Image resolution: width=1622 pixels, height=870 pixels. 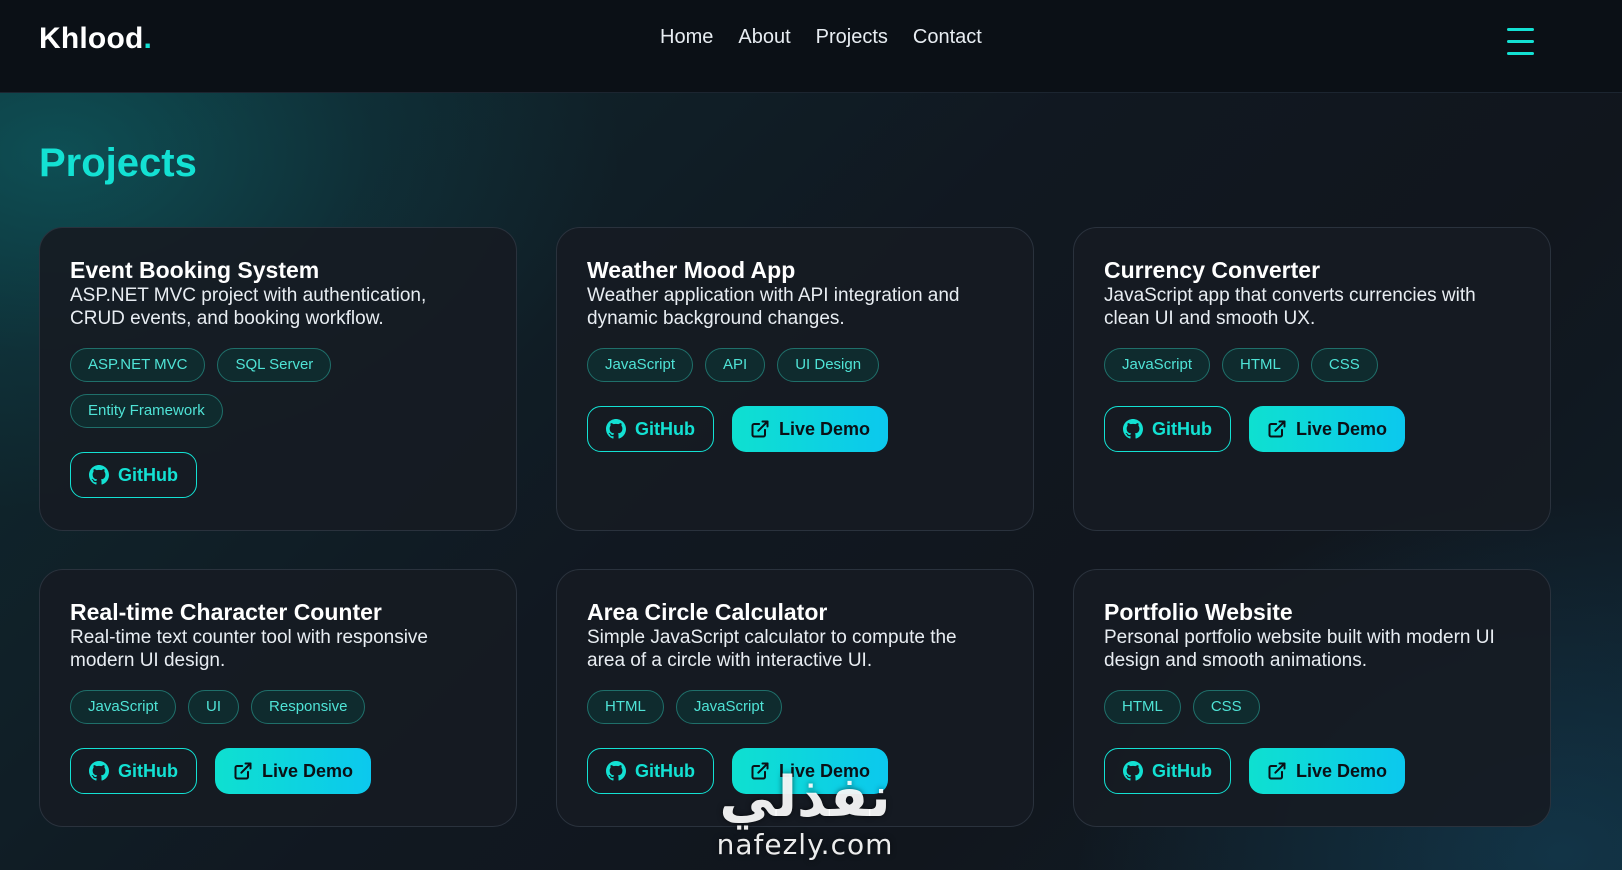 I want to click on tech-tags: JavaScript UI Responsive, so click(x=230, y=707).